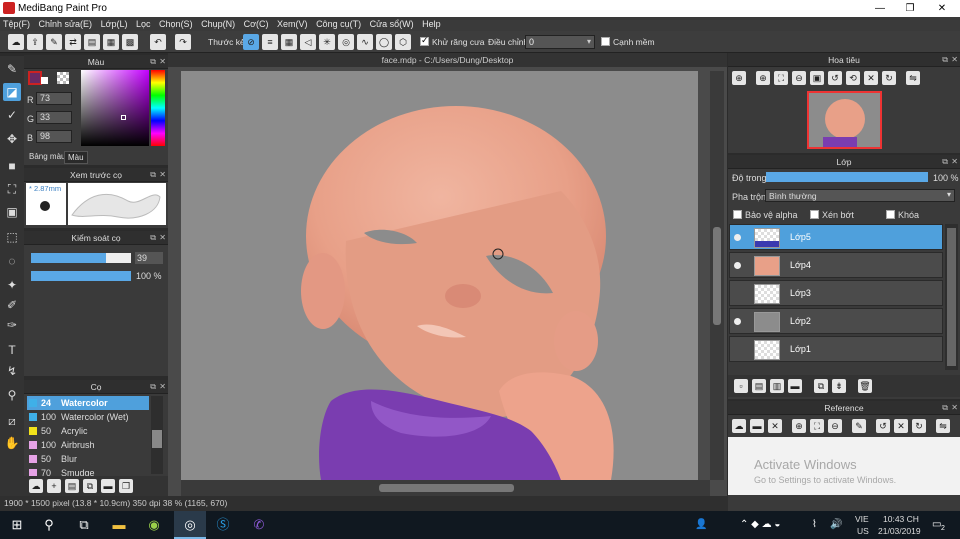 The width and height of the screenshot is (960, 539). What do you see at coordinates (35, 78) in the screenshot?
I see `primary-color-swatch` at bounding box center [35, 78].